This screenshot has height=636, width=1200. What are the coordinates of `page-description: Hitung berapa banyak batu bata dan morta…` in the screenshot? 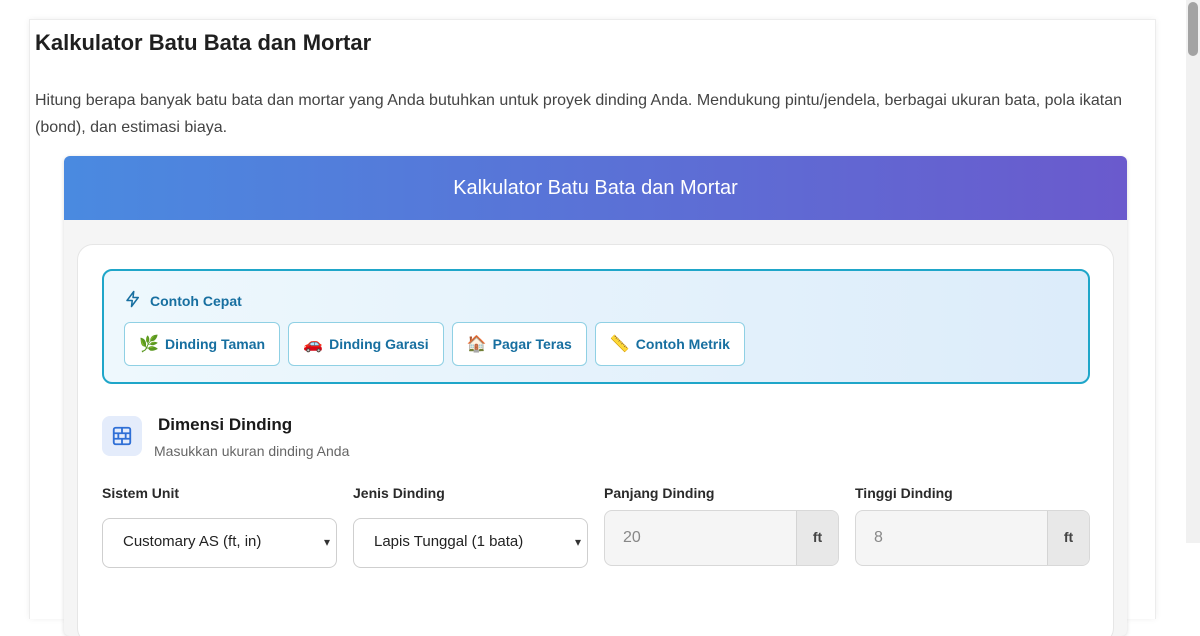 It's located at (579, 114).